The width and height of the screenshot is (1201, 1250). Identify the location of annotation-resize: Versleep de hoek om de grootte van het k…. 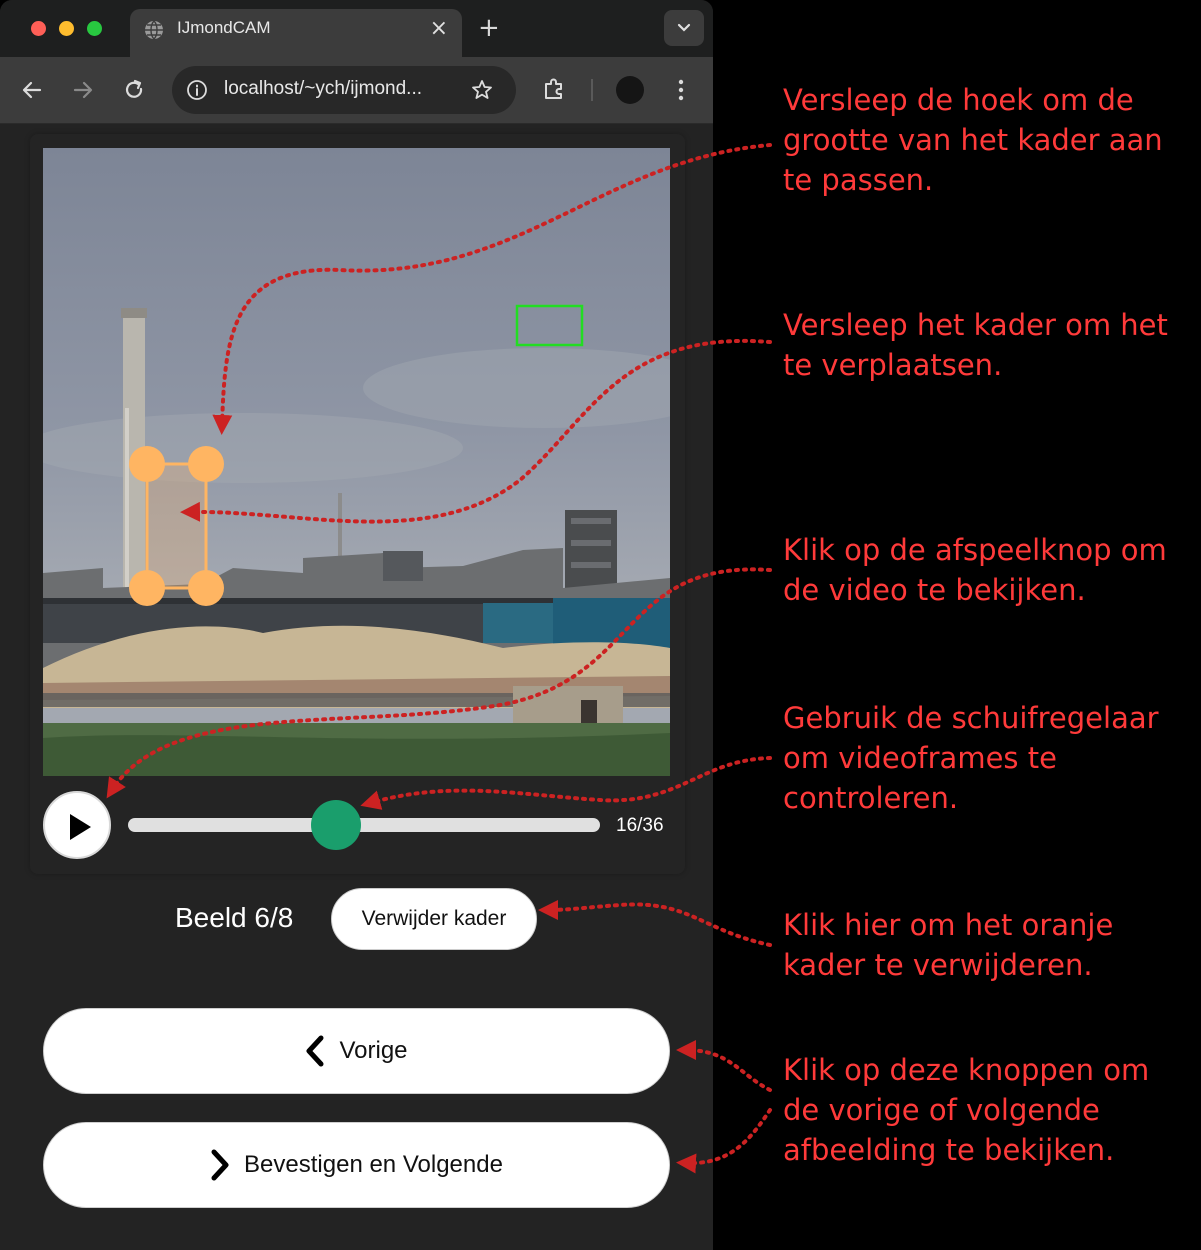
(973, 140).